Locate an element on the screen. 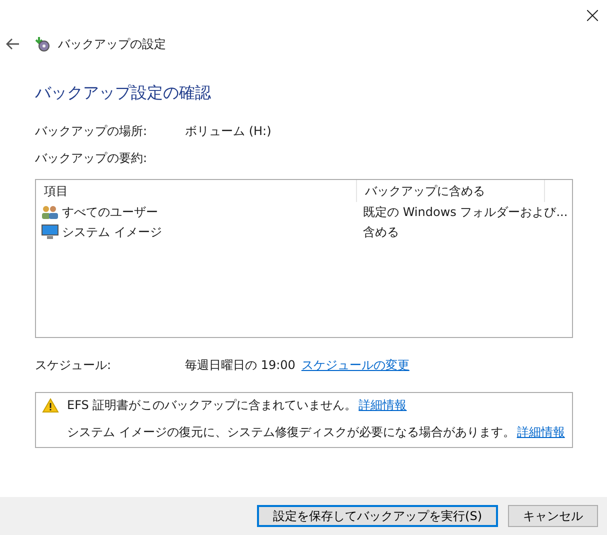 The height and width of the screenshot is (535, 607). column-header: 項目 is located at coordinates (196, 191).